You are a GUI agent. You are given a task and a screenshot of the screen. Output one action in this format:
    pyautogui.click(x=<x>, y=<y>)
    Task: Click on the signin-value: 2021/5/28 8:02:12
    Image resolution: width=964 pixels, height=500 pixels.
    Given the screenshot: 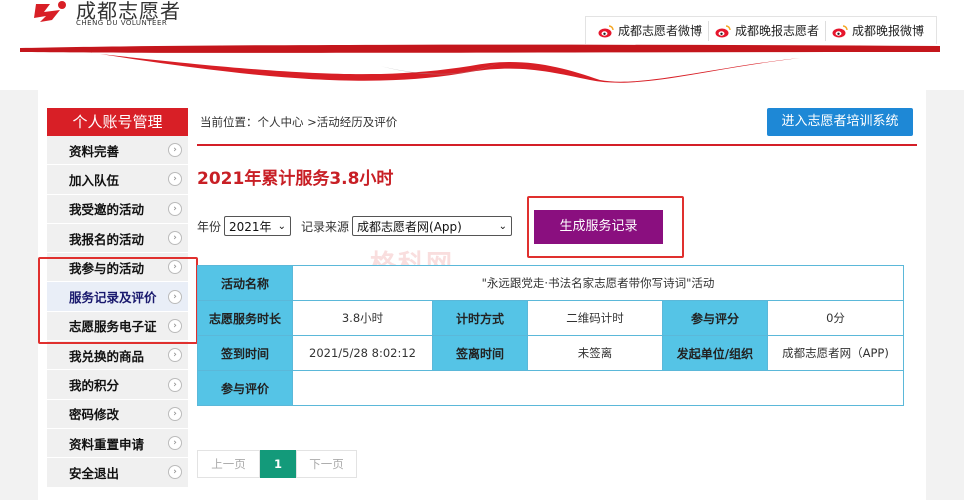 What is the action you would take?
    pyautogui.click(x=362, y=353)
    